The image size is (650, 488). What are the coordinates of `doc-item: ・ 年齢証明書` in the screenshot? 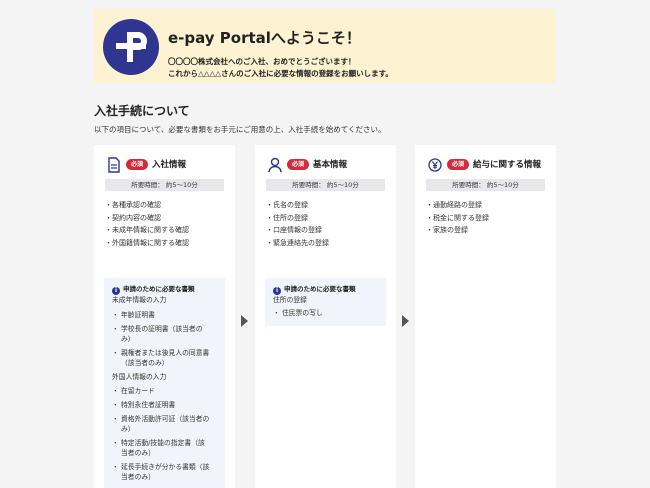 It's located at (133, 315).